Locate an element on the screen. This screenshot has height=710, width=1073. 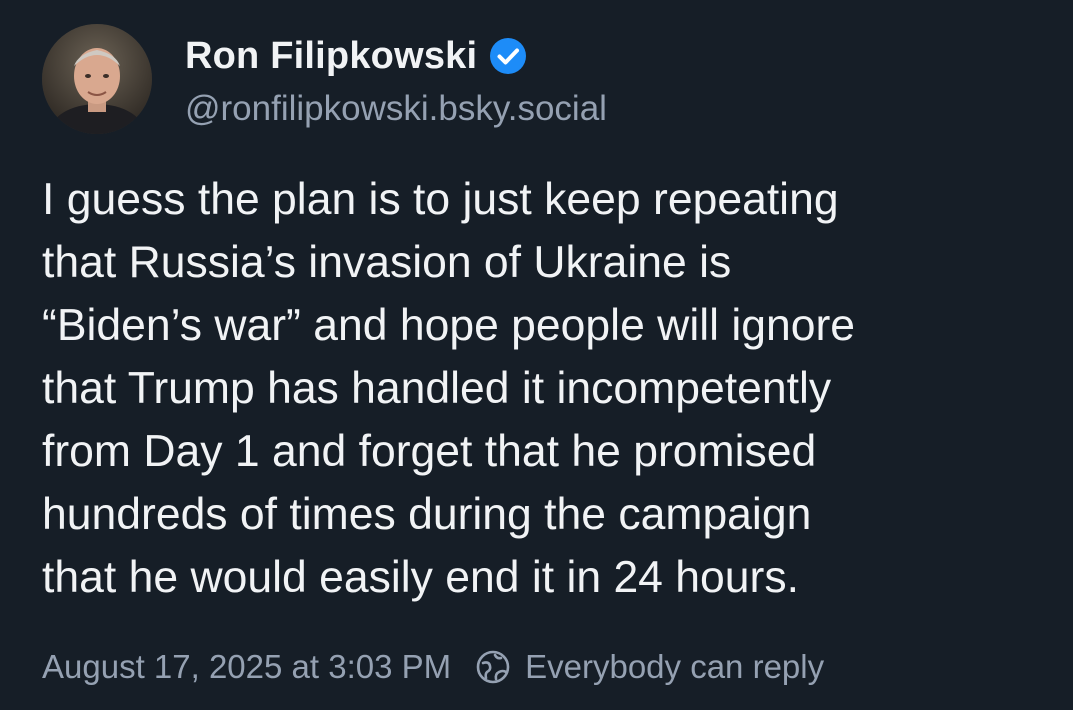
verified-check-icon is located at coordinates (508, 56).